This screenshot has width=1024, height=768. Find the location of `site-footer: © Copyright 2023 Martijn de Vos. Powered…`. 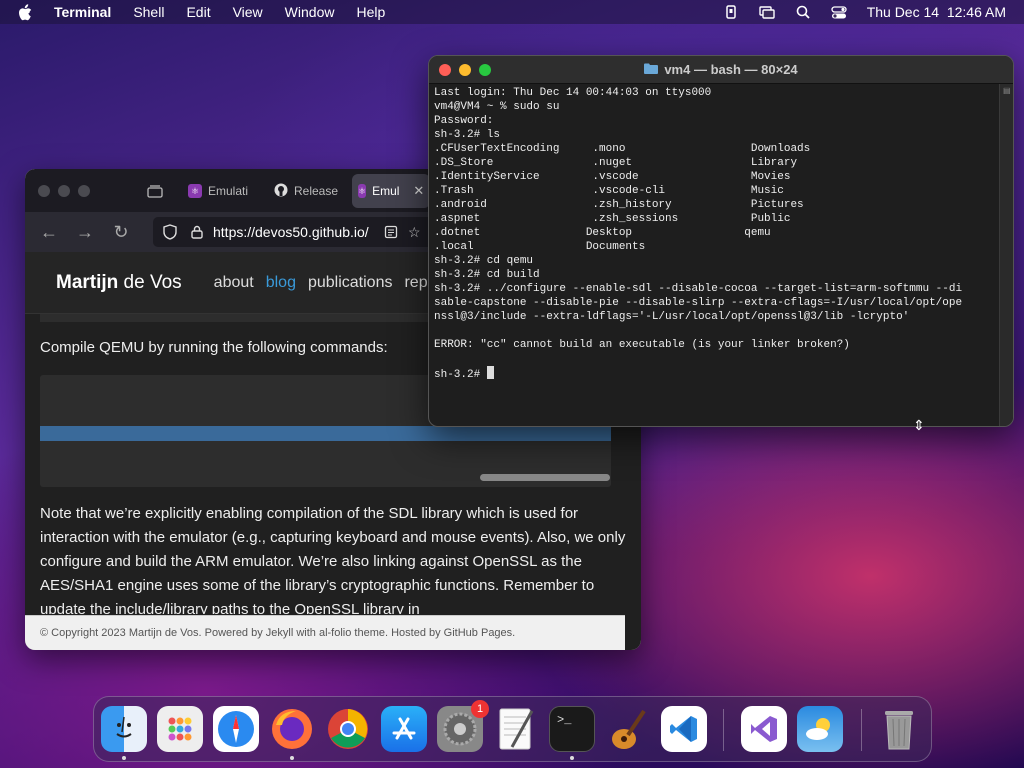

site-footer: © Copyright 2023 Martijn de Vos. Powered… is located at coordinates (325, 632).